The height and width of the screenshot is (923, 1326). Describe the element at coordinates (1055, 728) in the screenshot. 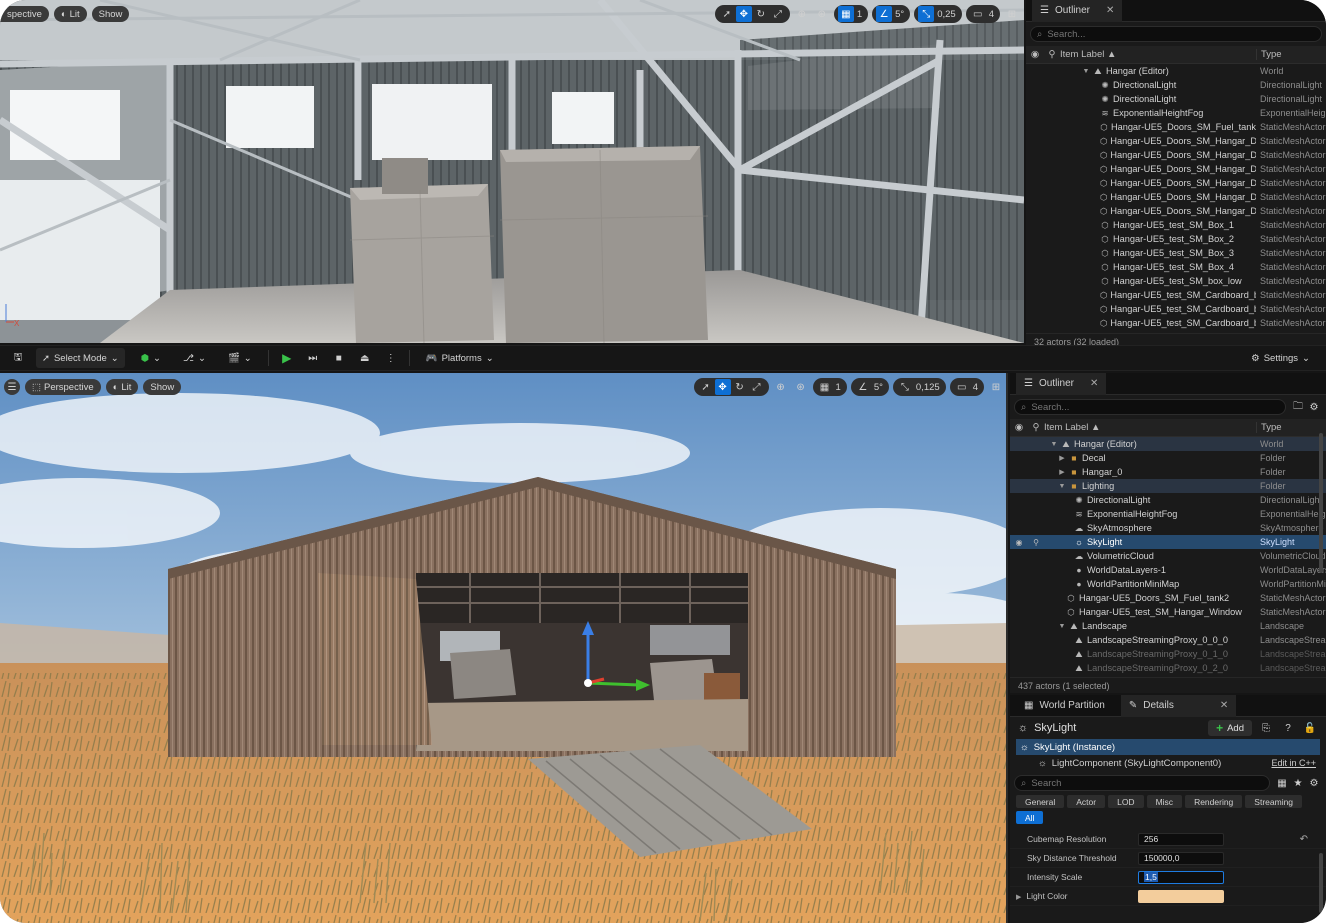

I see `actor-name: SkyLight` at that location.